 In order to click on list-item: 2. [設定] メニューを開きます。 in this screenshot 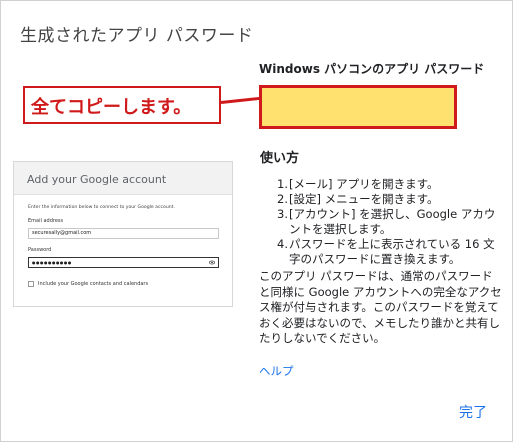, I will do `click(389, 199)`.